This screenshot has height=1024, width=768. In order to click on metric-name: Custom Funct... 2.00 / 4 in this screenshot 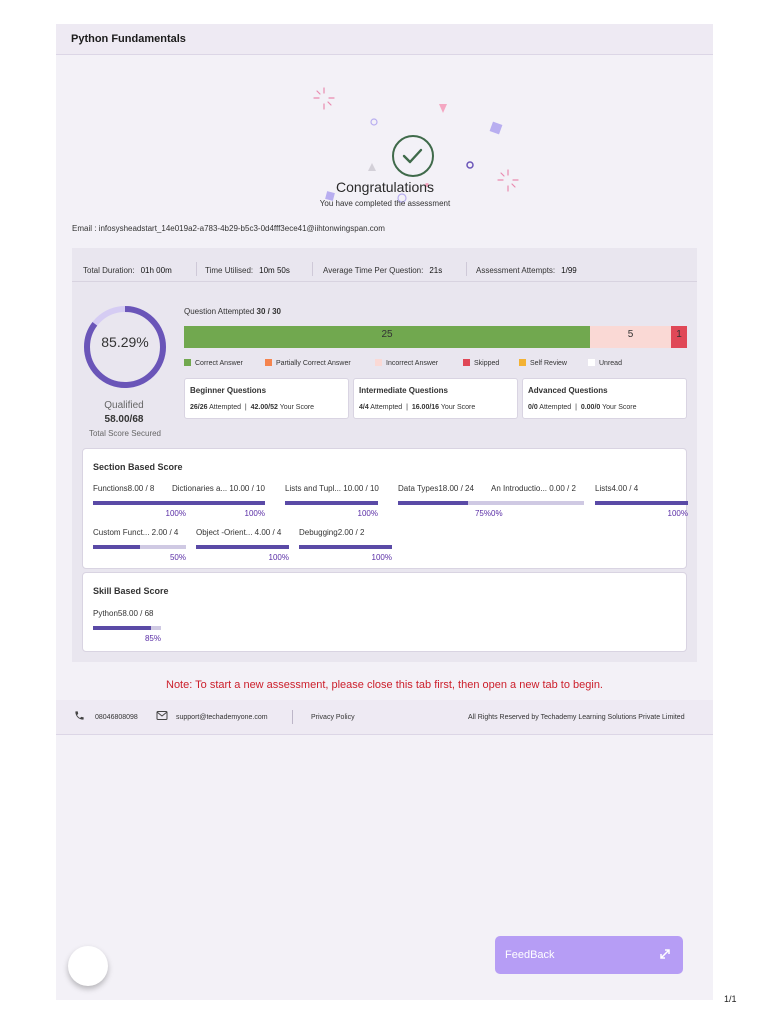, I will do `click(136, 532)`.